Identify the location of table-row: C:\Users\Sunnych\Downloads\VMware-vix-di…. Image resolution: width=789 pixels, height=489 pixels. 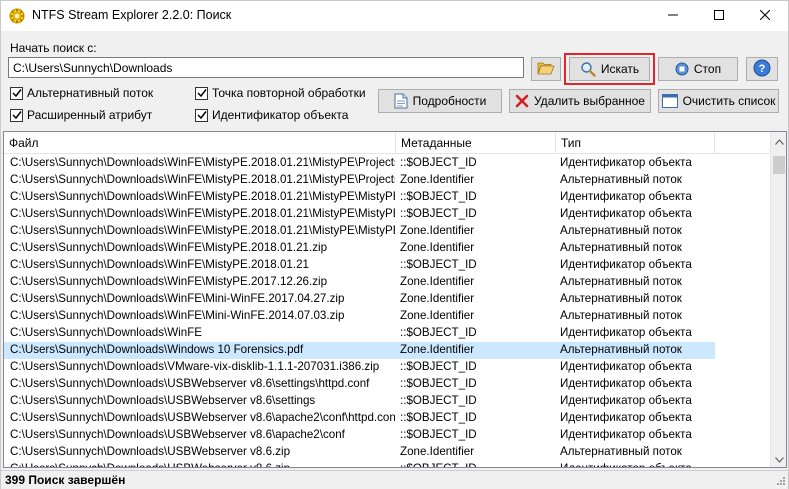
(387, 367).